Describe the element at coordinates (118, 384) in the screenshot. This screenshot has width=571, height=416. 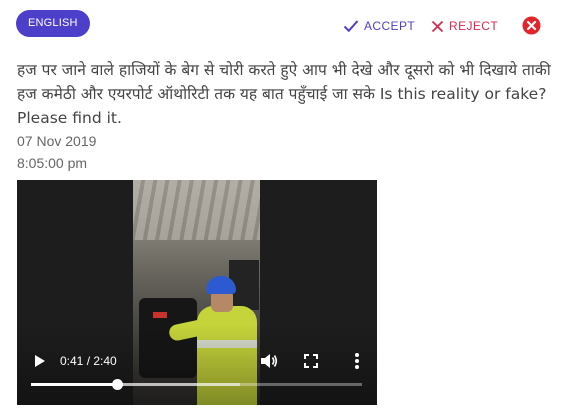
I see `video-scrubber-handle` at that location.